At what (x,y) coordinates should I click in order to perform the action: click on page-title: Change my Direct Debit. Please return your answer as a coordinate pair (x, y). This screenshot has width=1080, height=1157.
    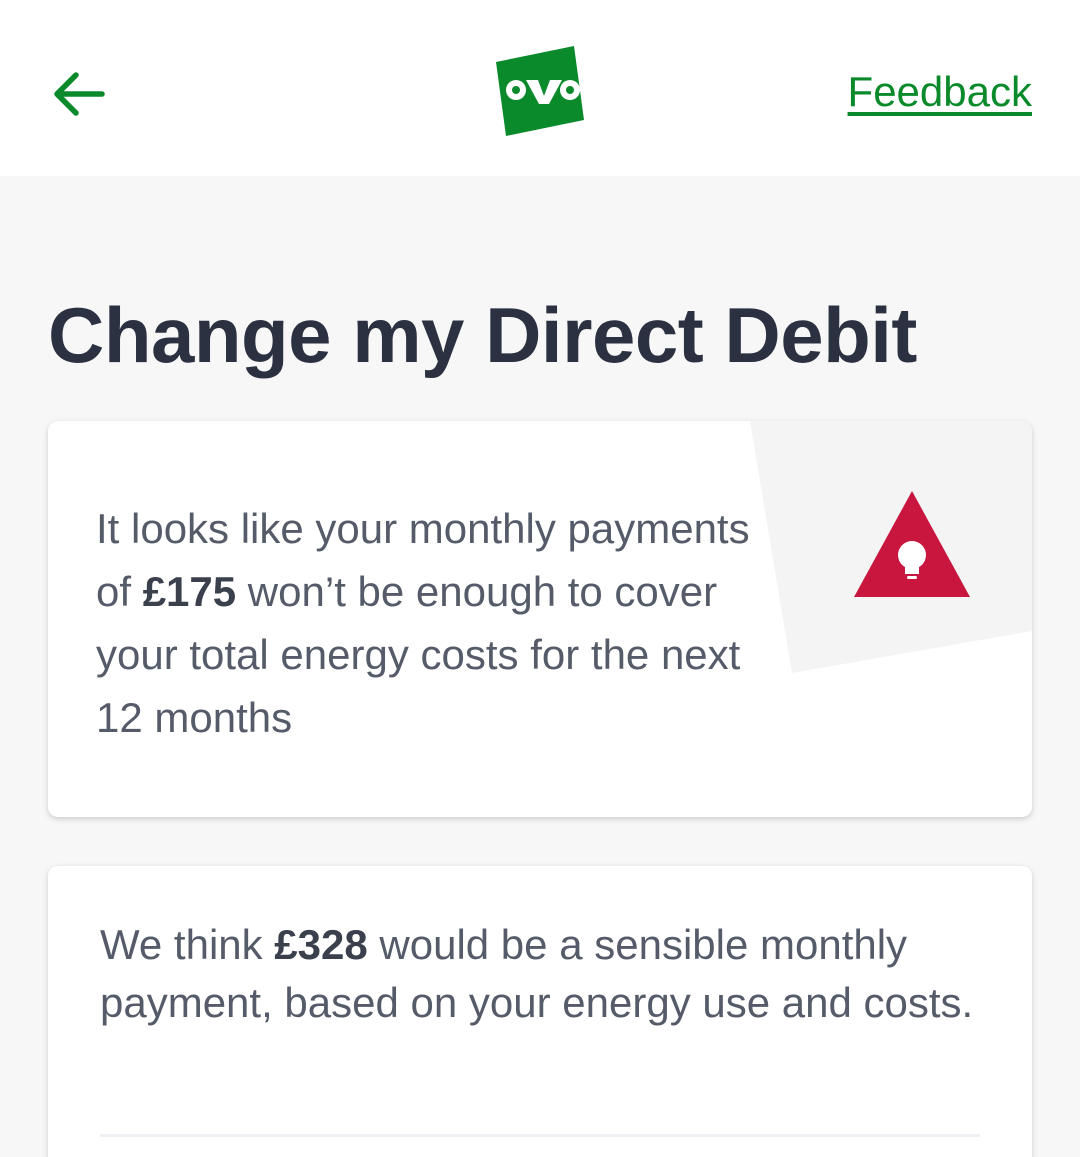
    Looking at the image, I should click on (482, 335).